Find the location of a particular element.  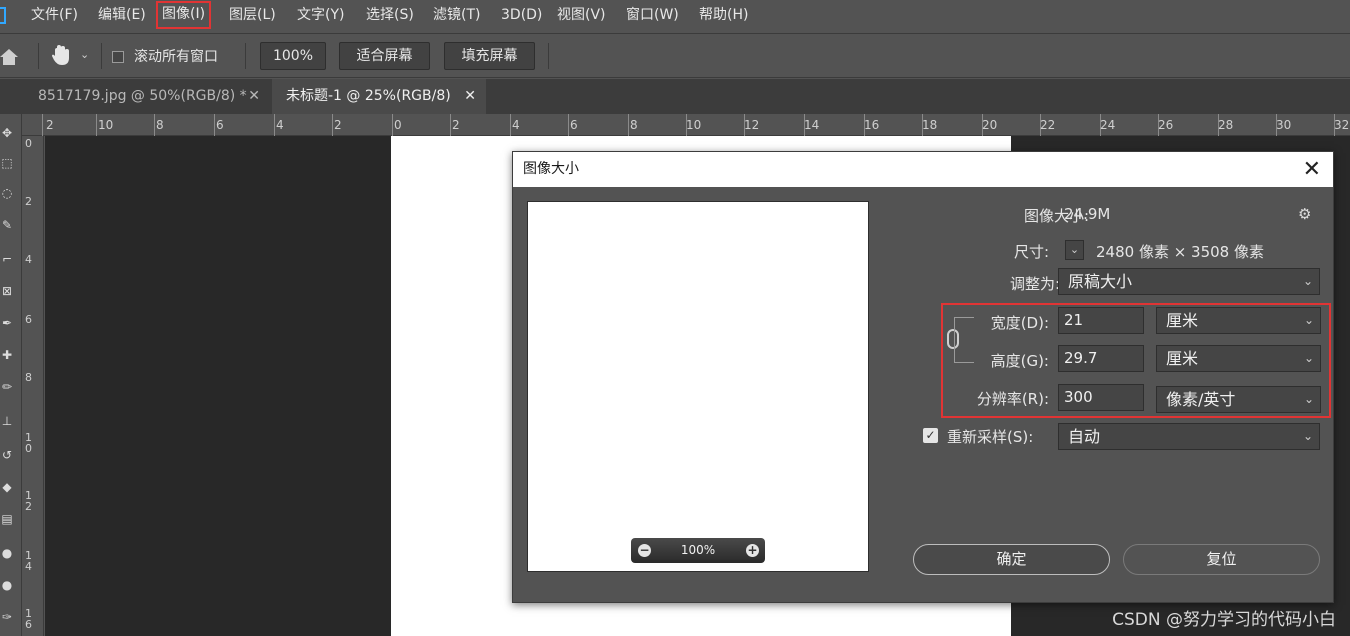

crop-tool-icon: ⌐ is located at coordinates (7, 259).